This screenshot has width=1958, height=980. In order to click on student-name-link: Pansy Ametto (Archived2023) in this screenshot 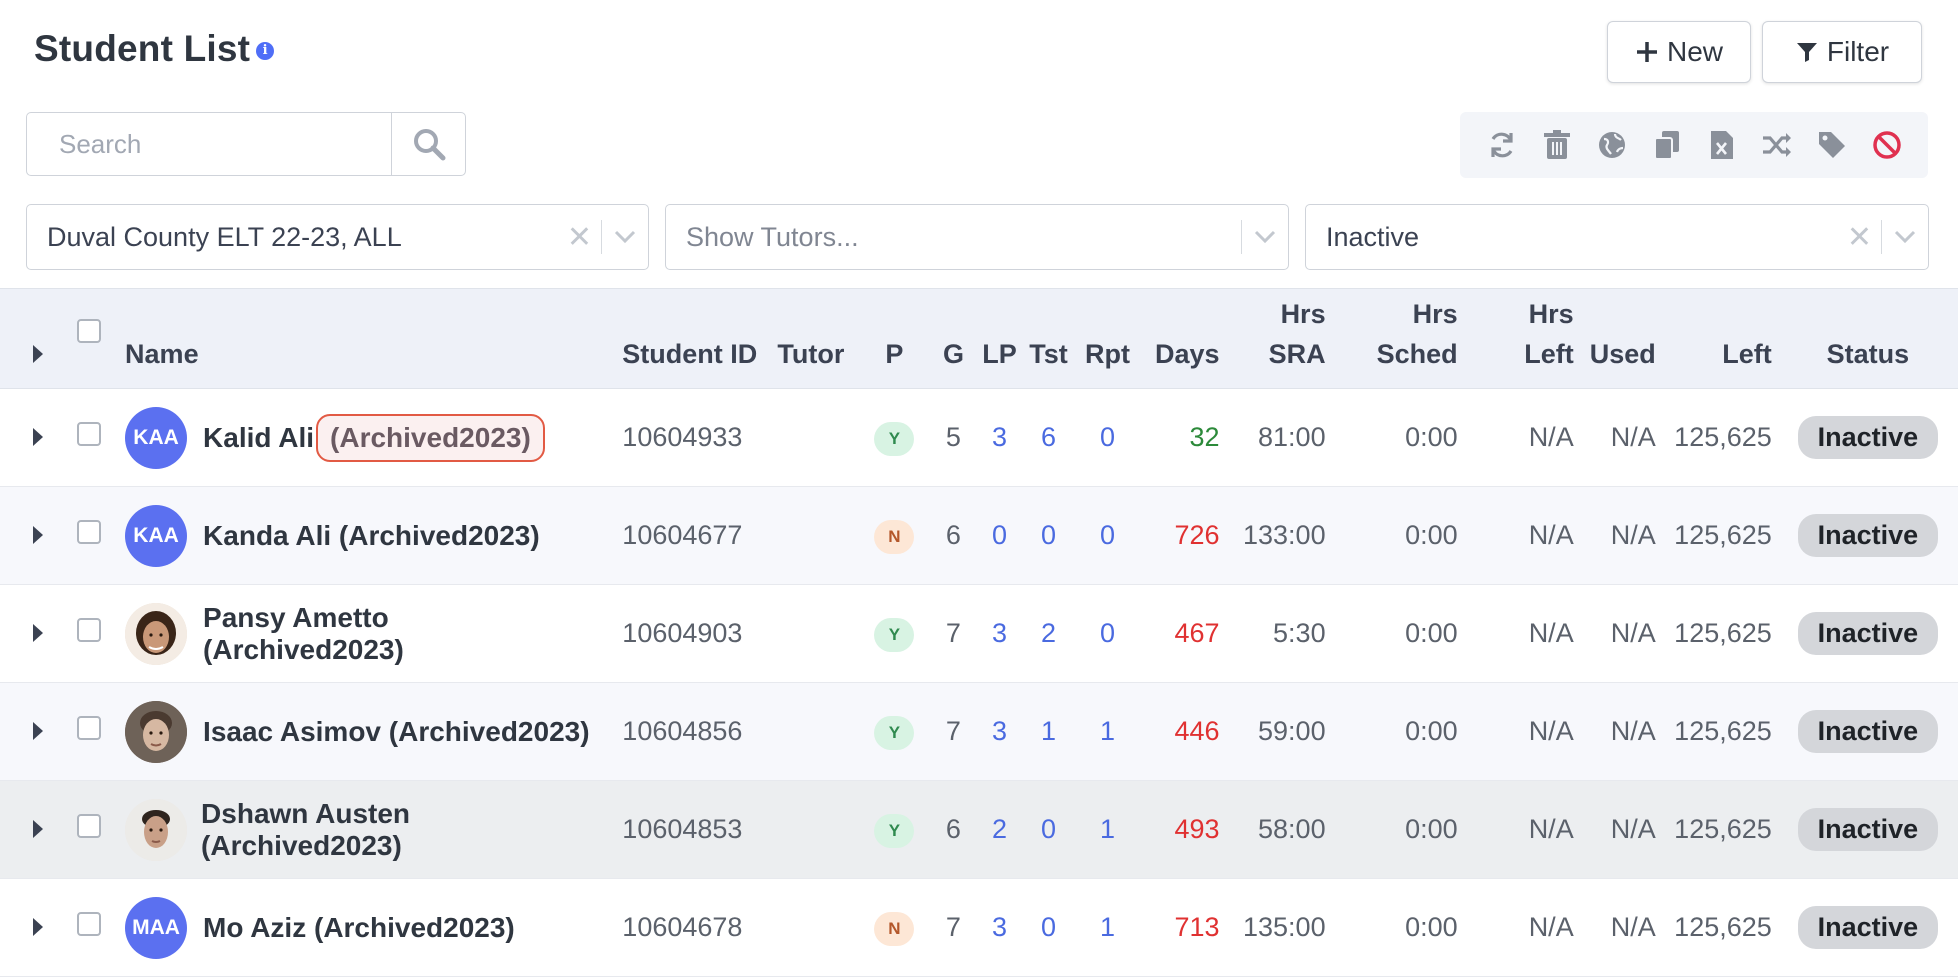, I will do `click(303, 634)`.